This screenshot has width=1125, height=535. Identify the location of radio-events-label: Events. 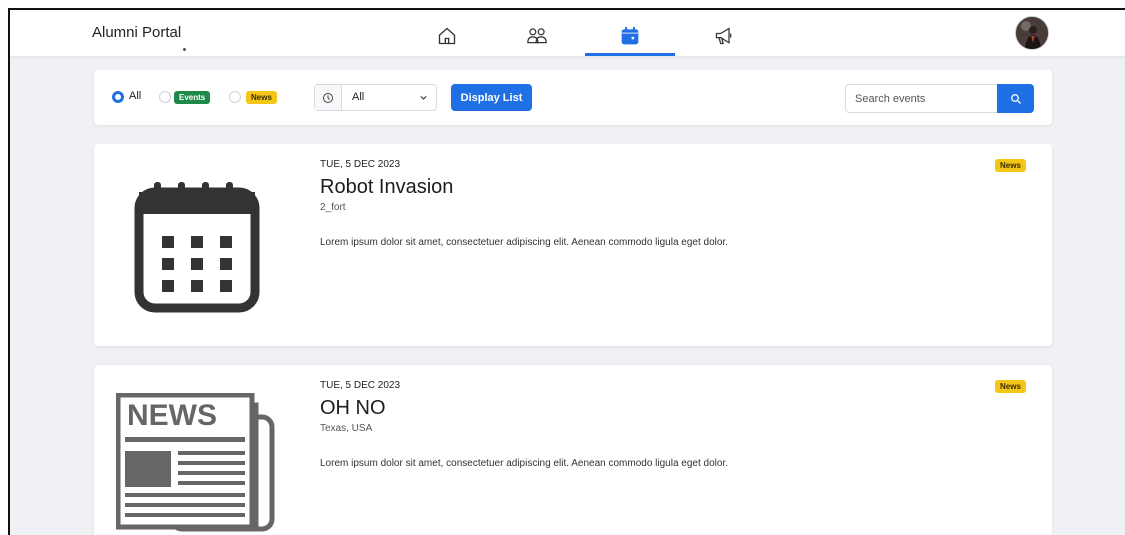
(192, 97).